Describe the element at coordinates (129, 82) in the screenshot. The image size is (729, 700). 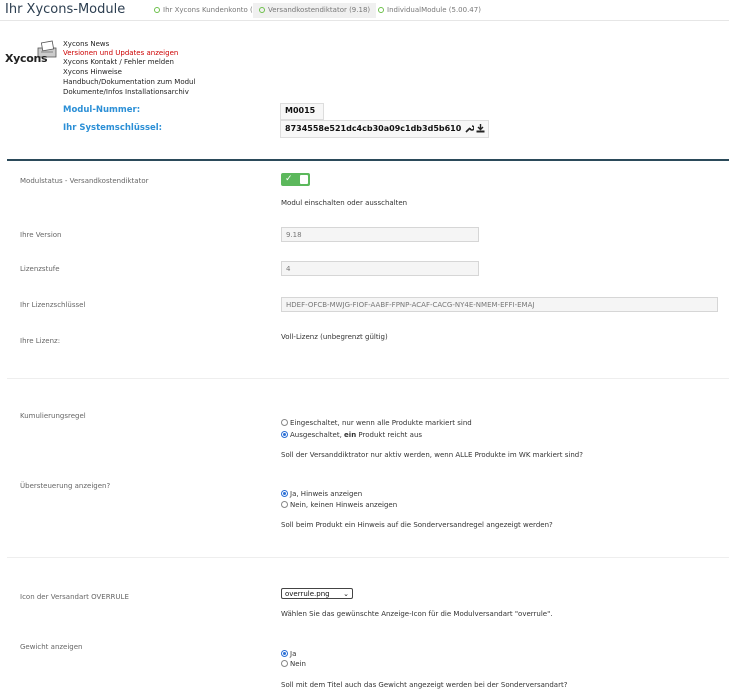
I see `link-manual: Handbuch/Dokumentation zum Modul` at that location.